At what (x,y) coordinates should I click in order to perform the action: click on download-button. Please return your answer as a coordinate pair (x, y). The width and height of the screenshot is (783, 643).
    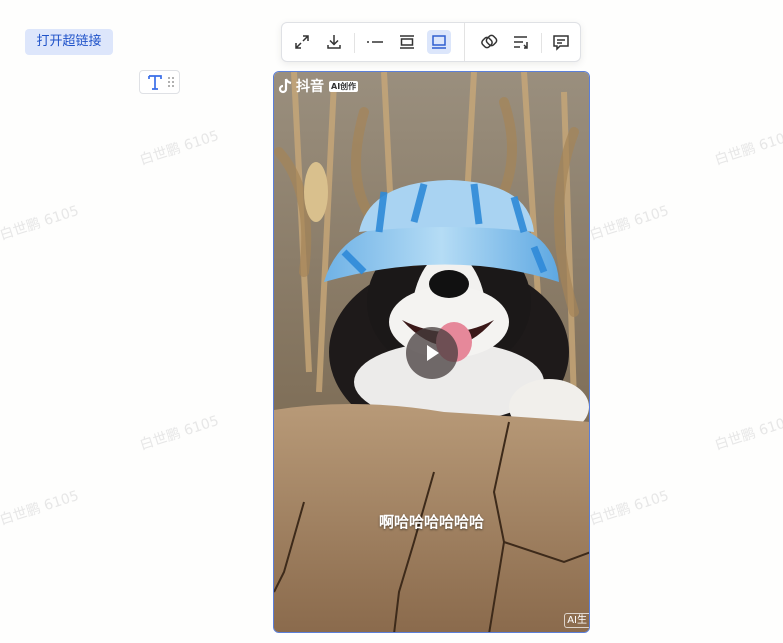
    Looking at the image, I should click on (334, 42).